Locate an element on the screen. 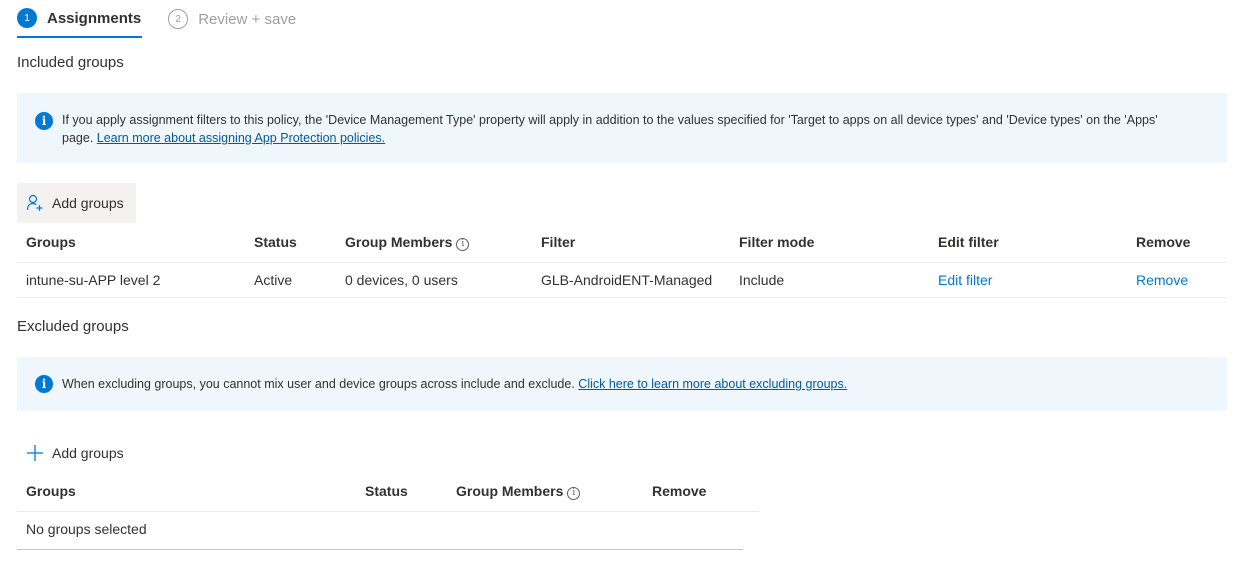 Image resolution: width=1241 pixels, height=571 pixels. included-groups-title: Included groups is located at coordinates (70, 62).